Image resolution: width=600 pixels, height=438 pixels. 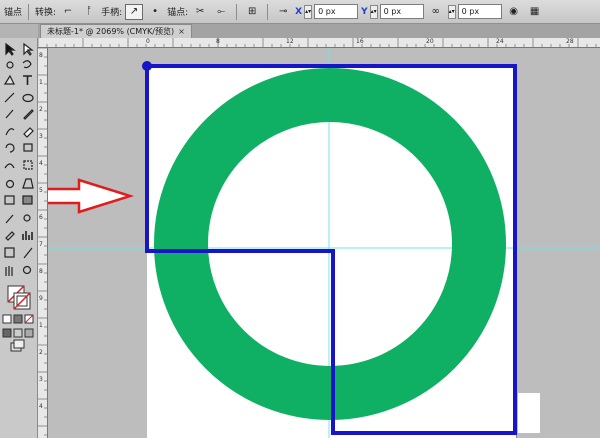 I want to click on color-mode-buttons, so click(x=18, y=319).